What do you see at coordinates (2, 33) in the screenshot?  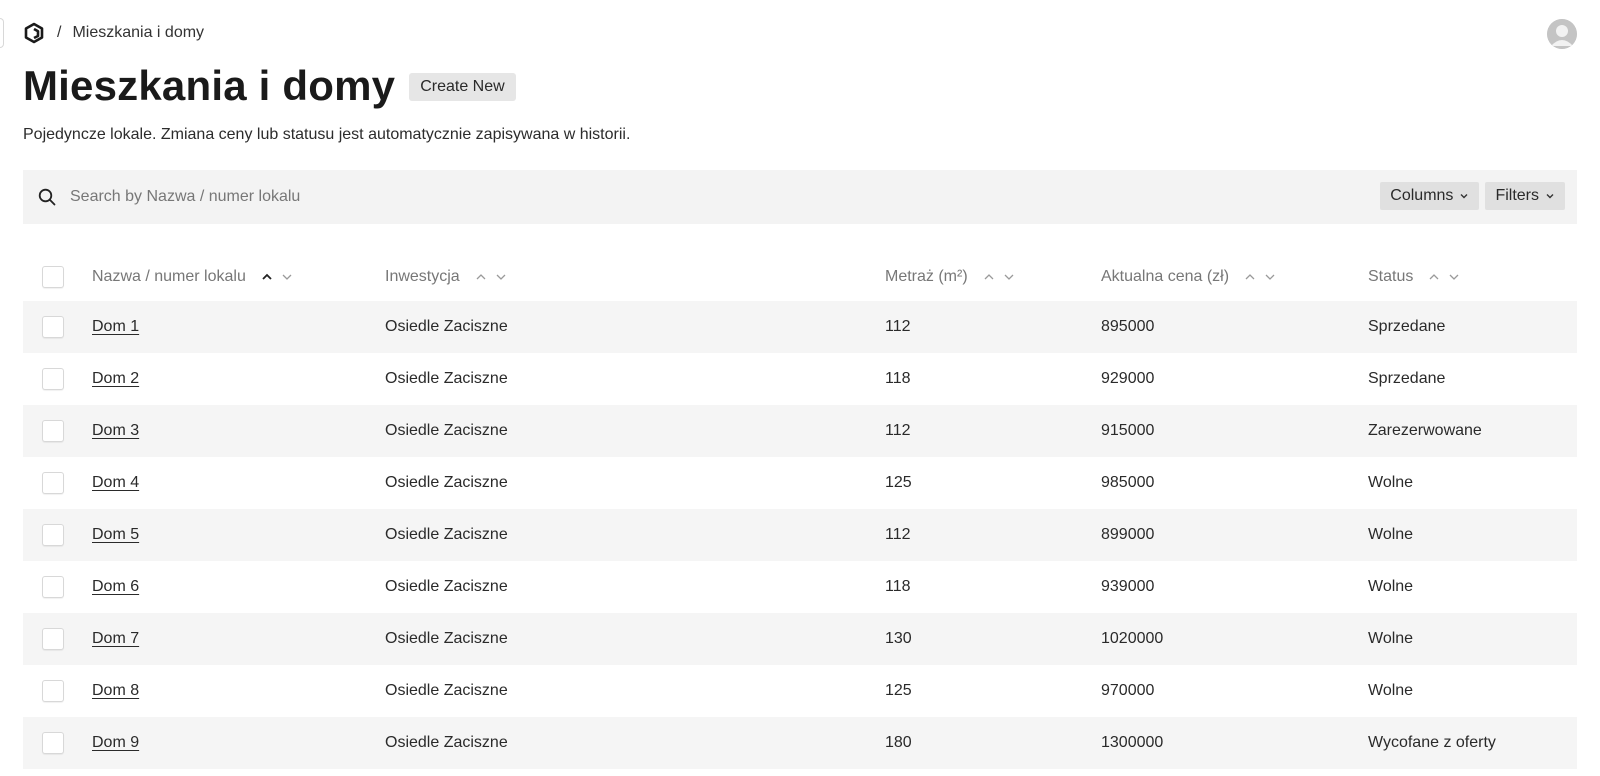 I see `panel-edge-handle` at bounding box center [2, 33].